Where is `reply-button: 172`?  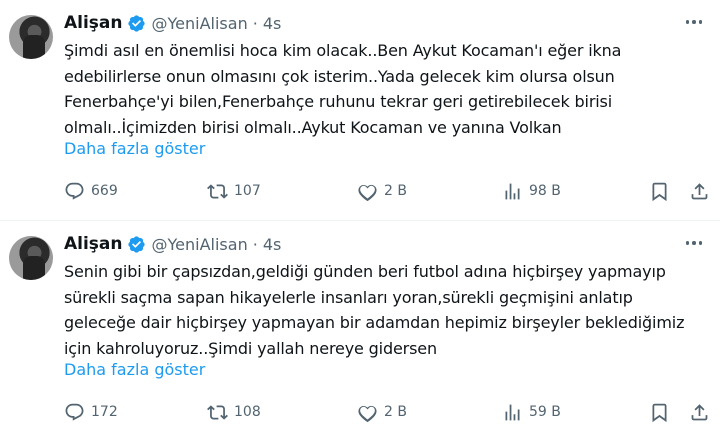 reply-button: 172 is located at coordinates (91, 412).